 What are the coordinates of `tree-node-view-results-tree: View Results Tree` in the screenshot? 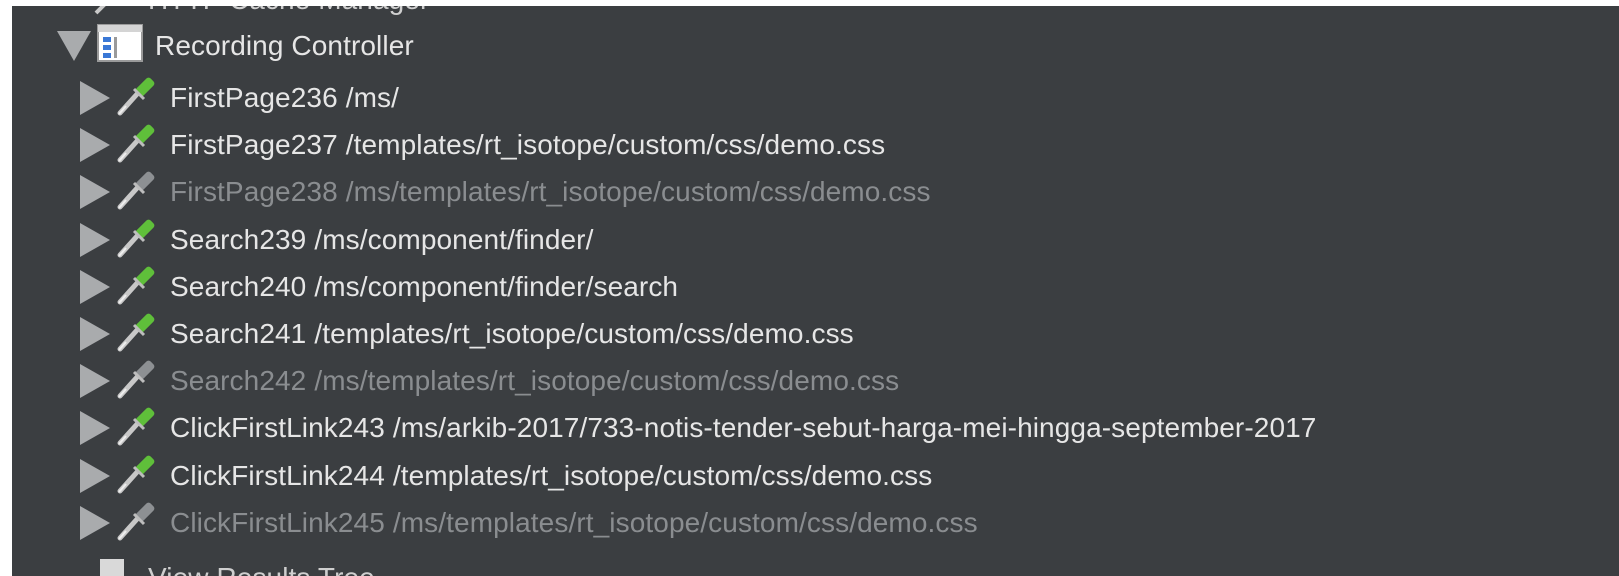 It's located at (232, 565).